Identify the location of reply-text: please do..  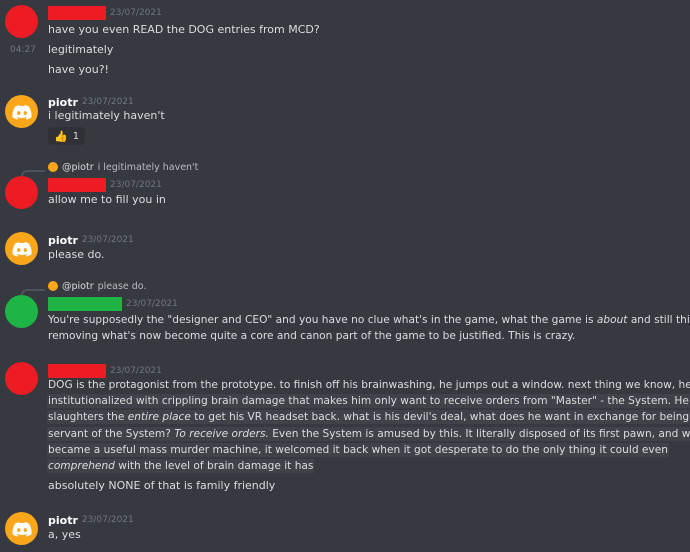
(122, 286).